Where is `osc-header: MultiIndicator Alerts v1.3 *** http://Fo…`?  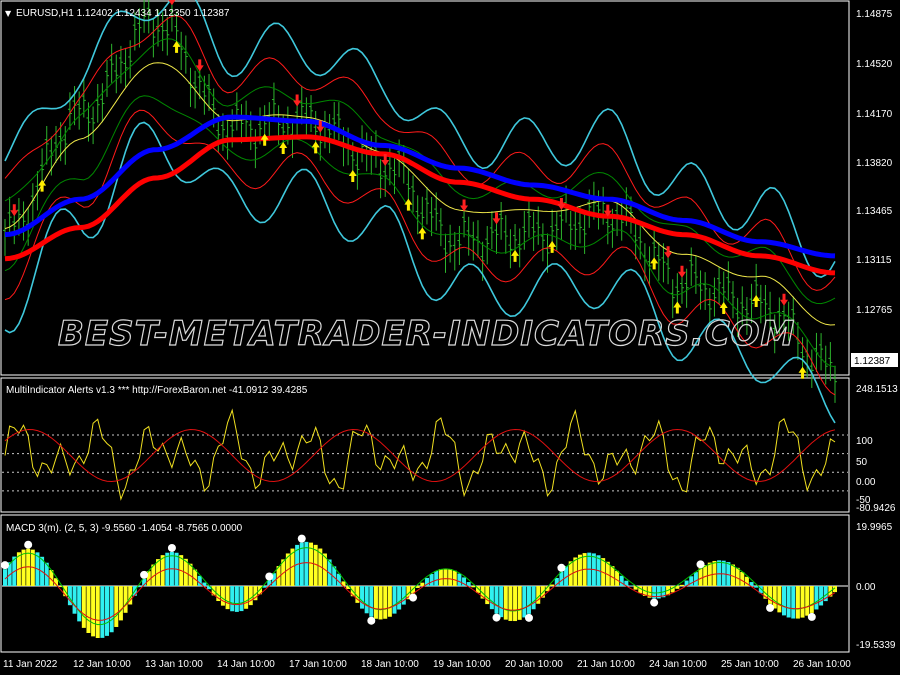 osc-header: MultiIndicator Alerts v1.3 *** http://Fo… is located at coordinates (157, 390).